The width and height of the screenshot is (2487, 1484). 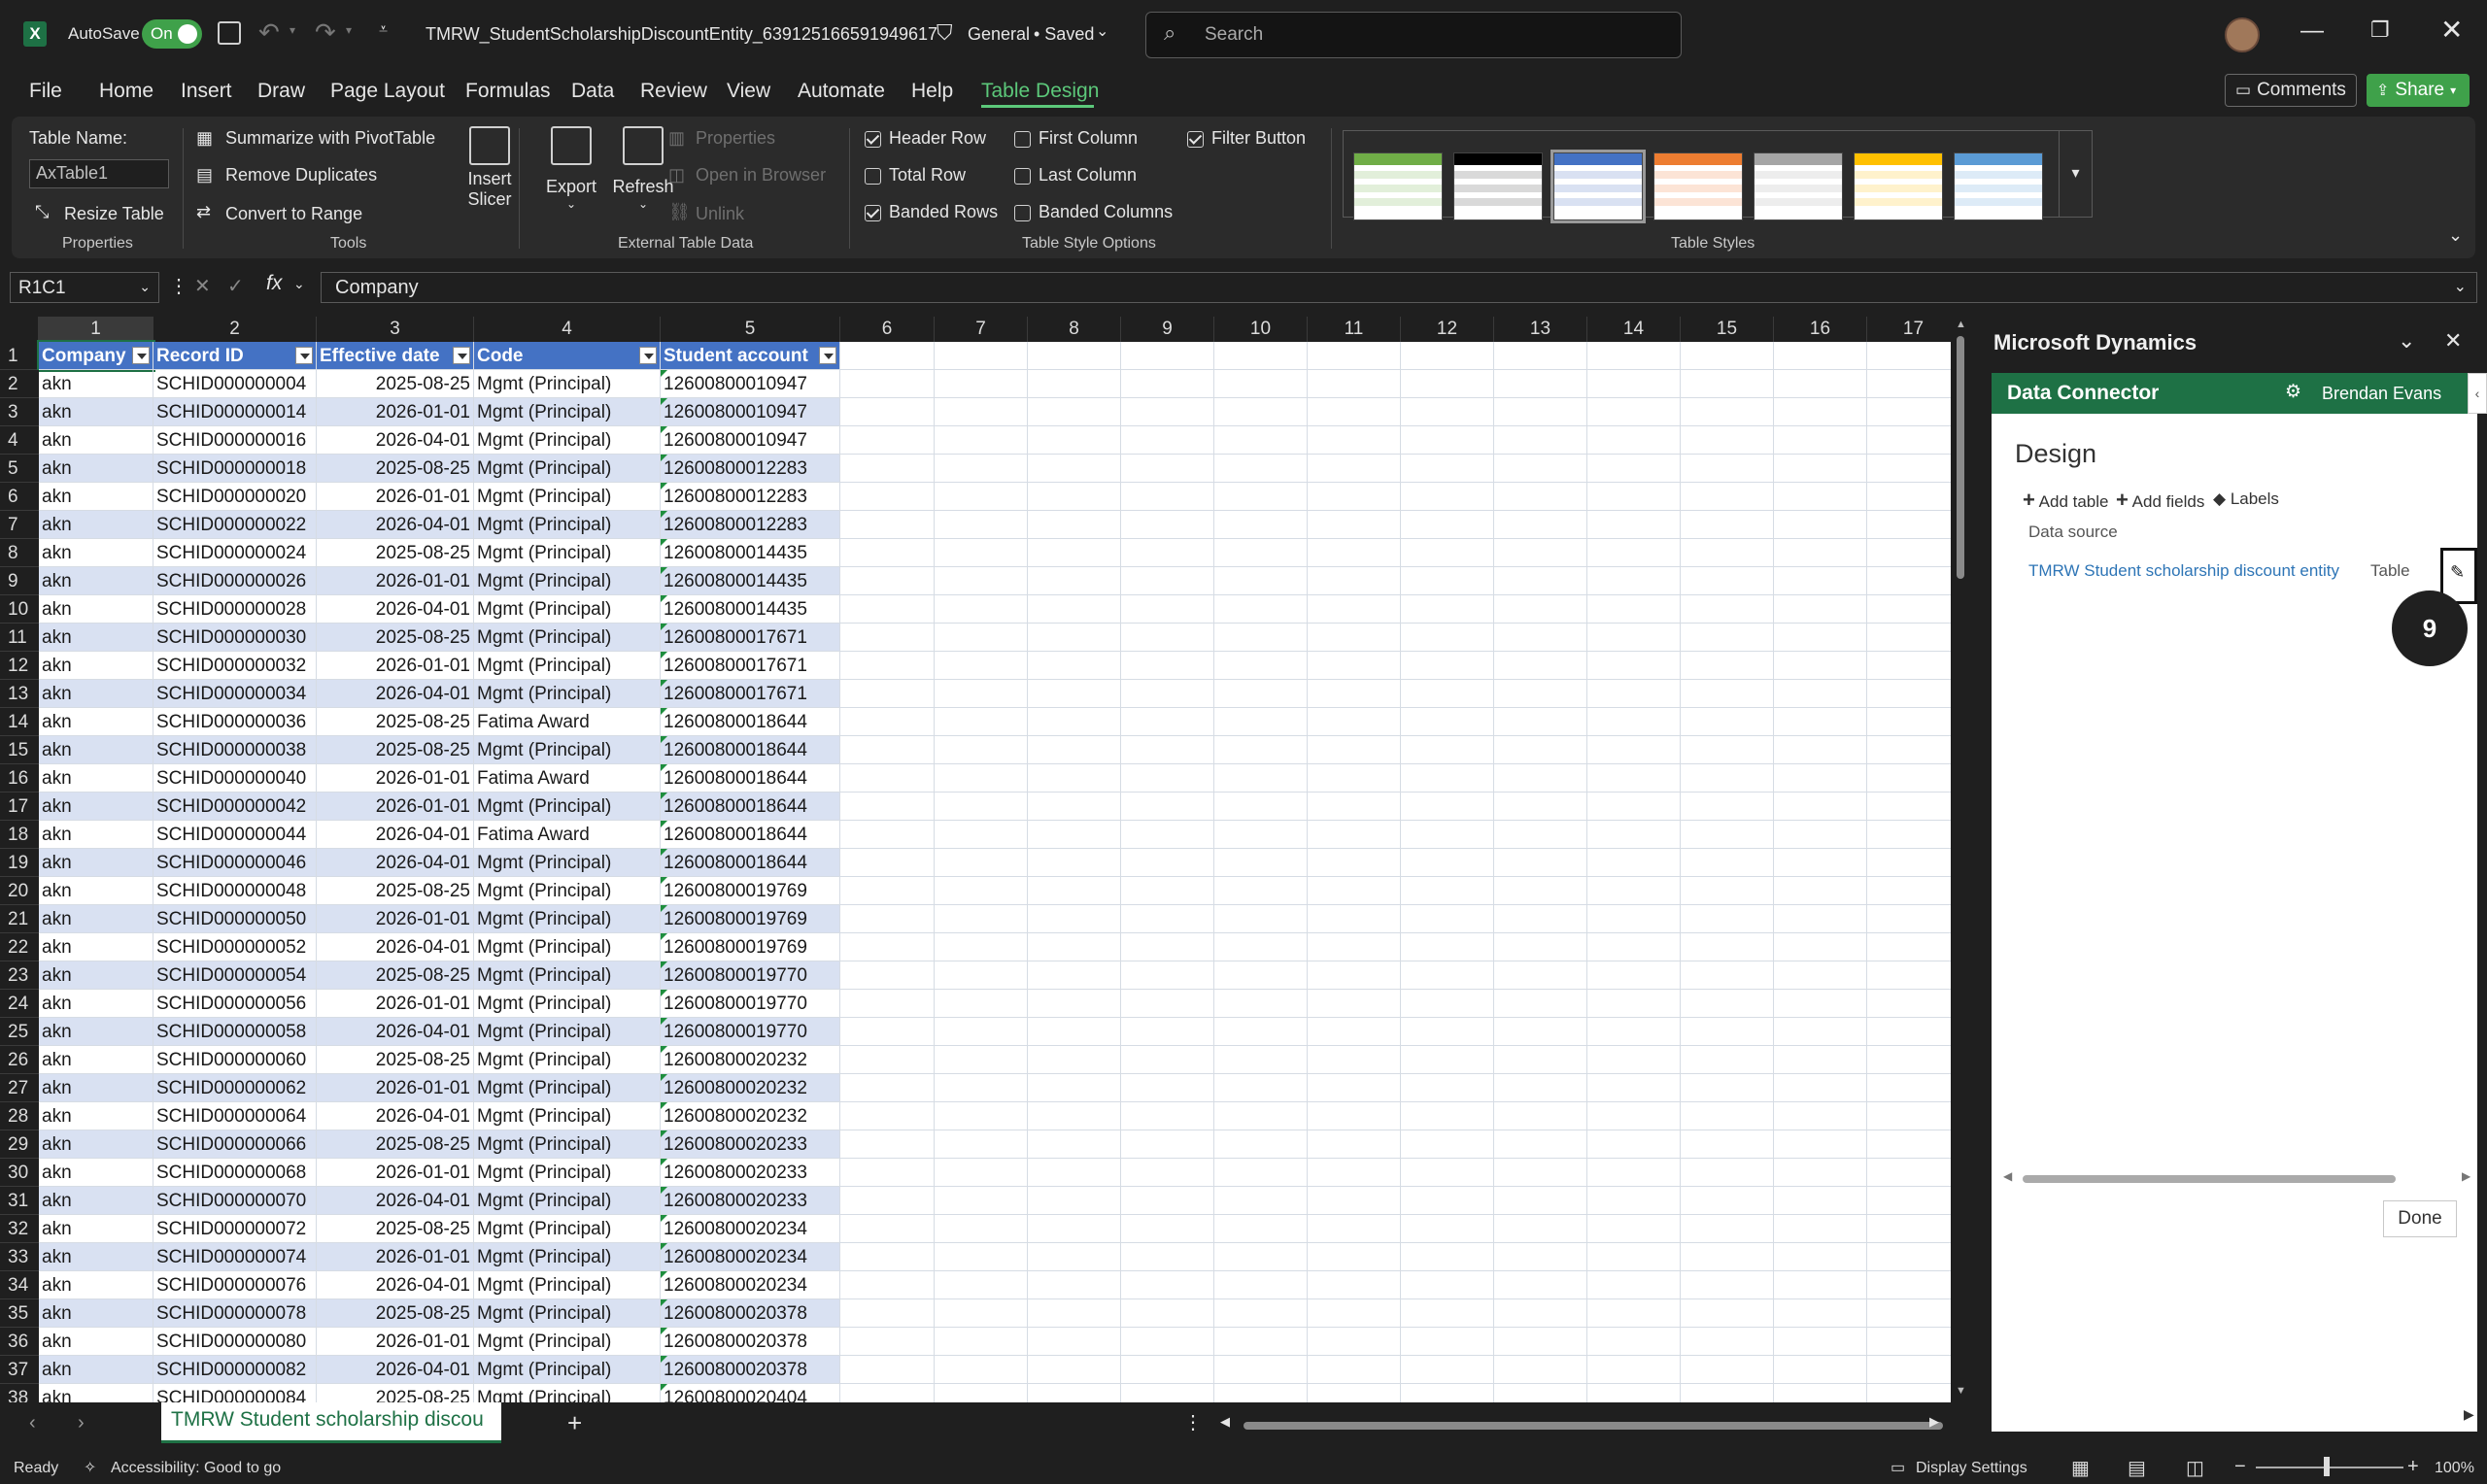 I want to click on chevron-down-icon: ⌄, so click(x=1102, y=31).